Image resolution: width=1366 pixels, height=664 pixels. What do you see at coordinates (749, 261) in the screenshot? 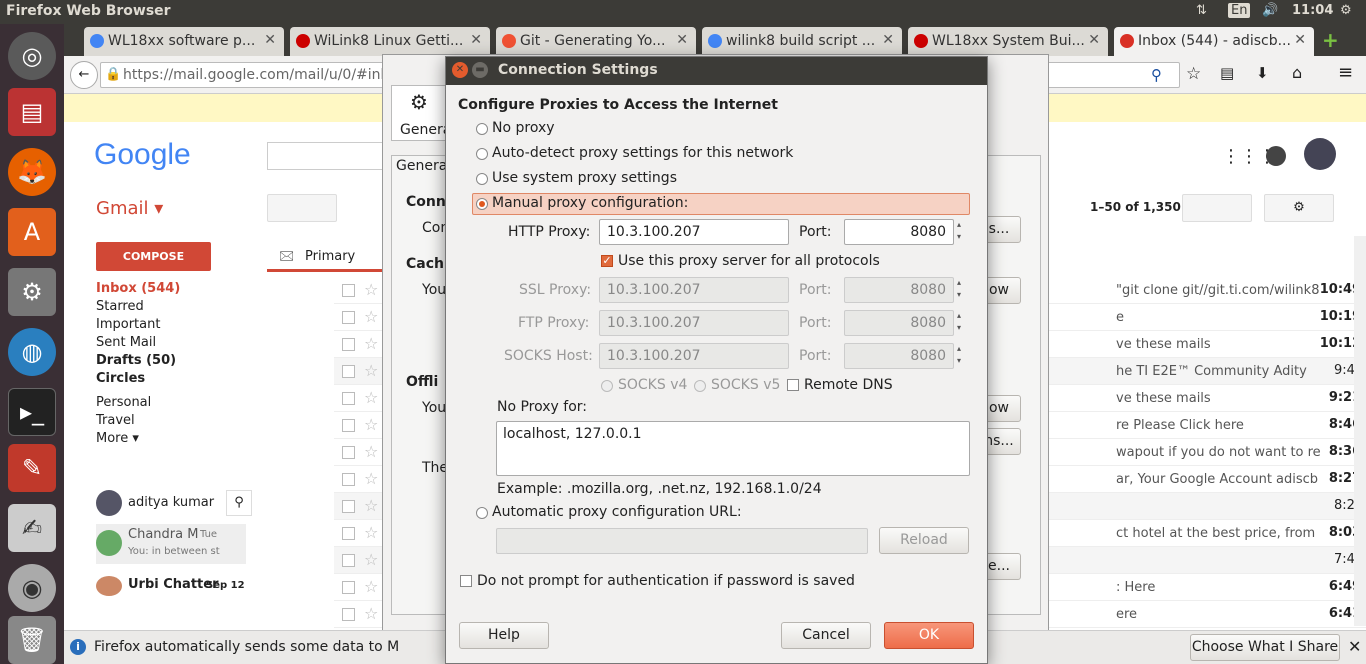
I see `use-all-protocols-label: Use this proxy server for all protocols` at bounding box center [749, 261].